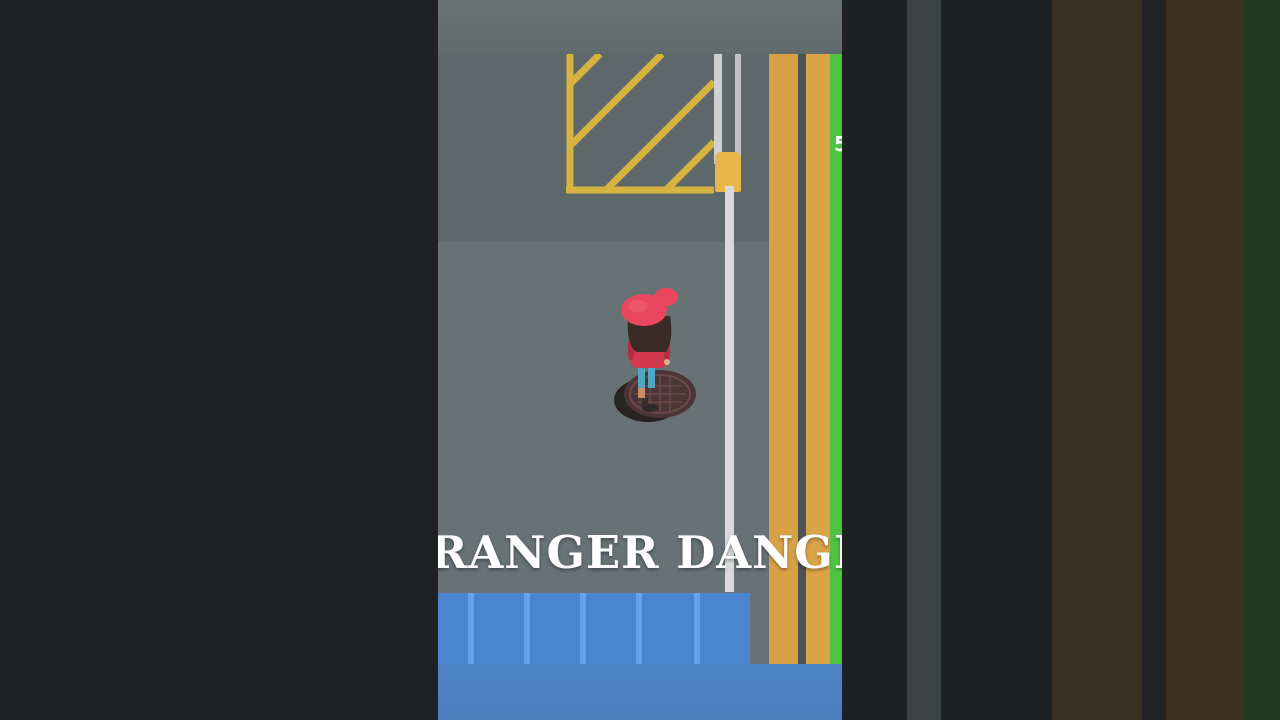  I want to click on hatched-parking-zone-icon, so click(640, 124).